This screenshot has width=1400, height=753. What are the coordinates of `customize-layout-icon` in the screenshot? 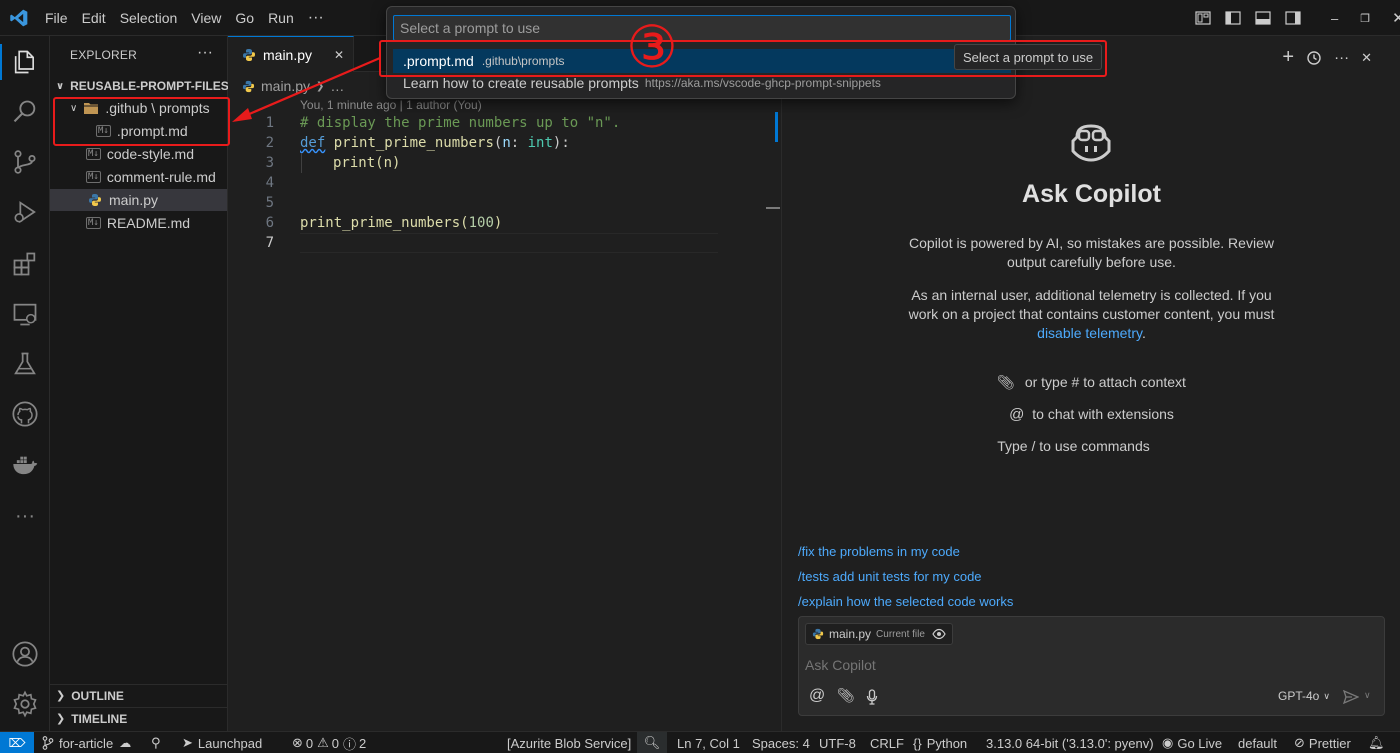 It's located at (1203, 18).